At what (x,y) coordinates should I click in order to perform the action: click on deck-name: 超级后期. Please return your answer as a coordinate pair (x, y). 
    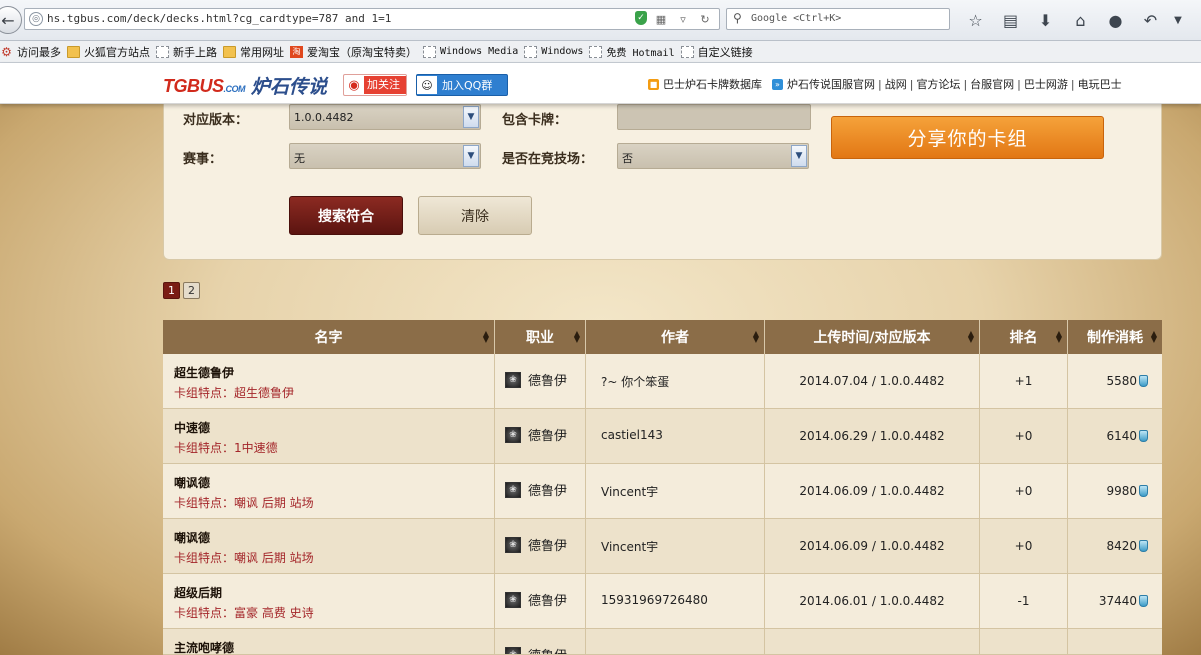
    Looking at the image, I should click on (198, 592).